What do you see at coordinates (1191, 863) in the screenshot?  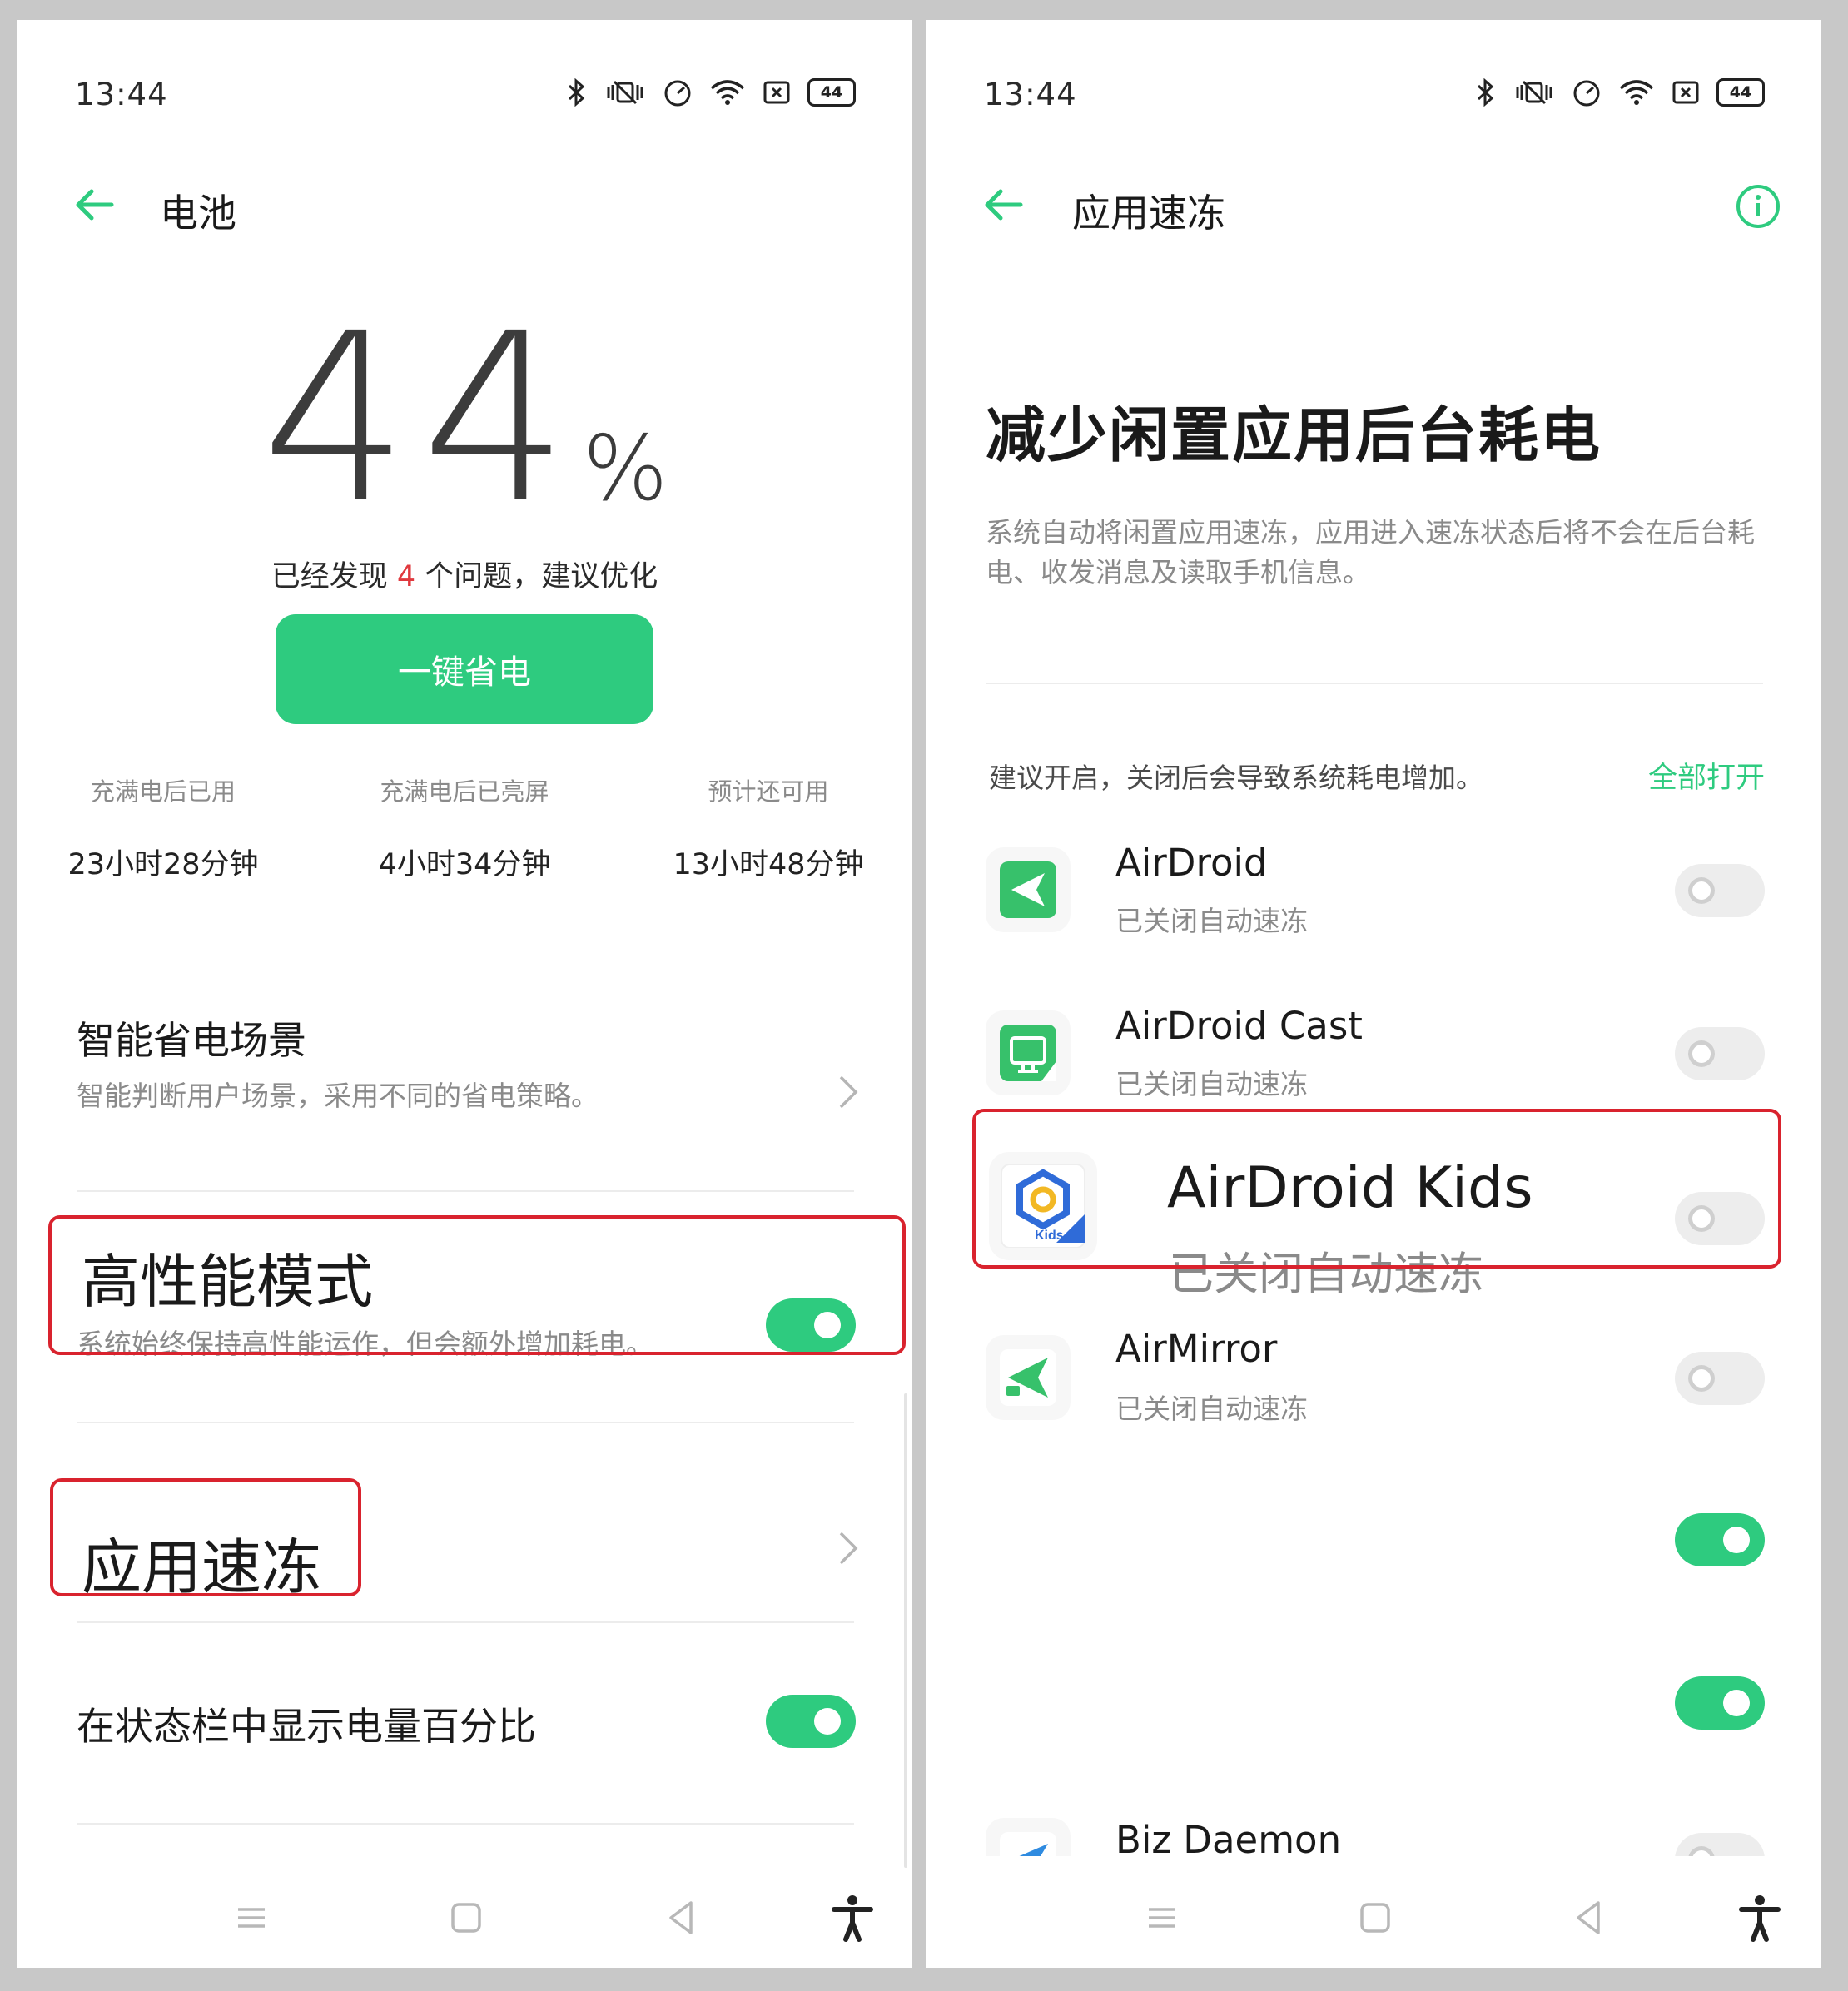 I see `app-name: AirDroid` at bounding box center [1191, 863].